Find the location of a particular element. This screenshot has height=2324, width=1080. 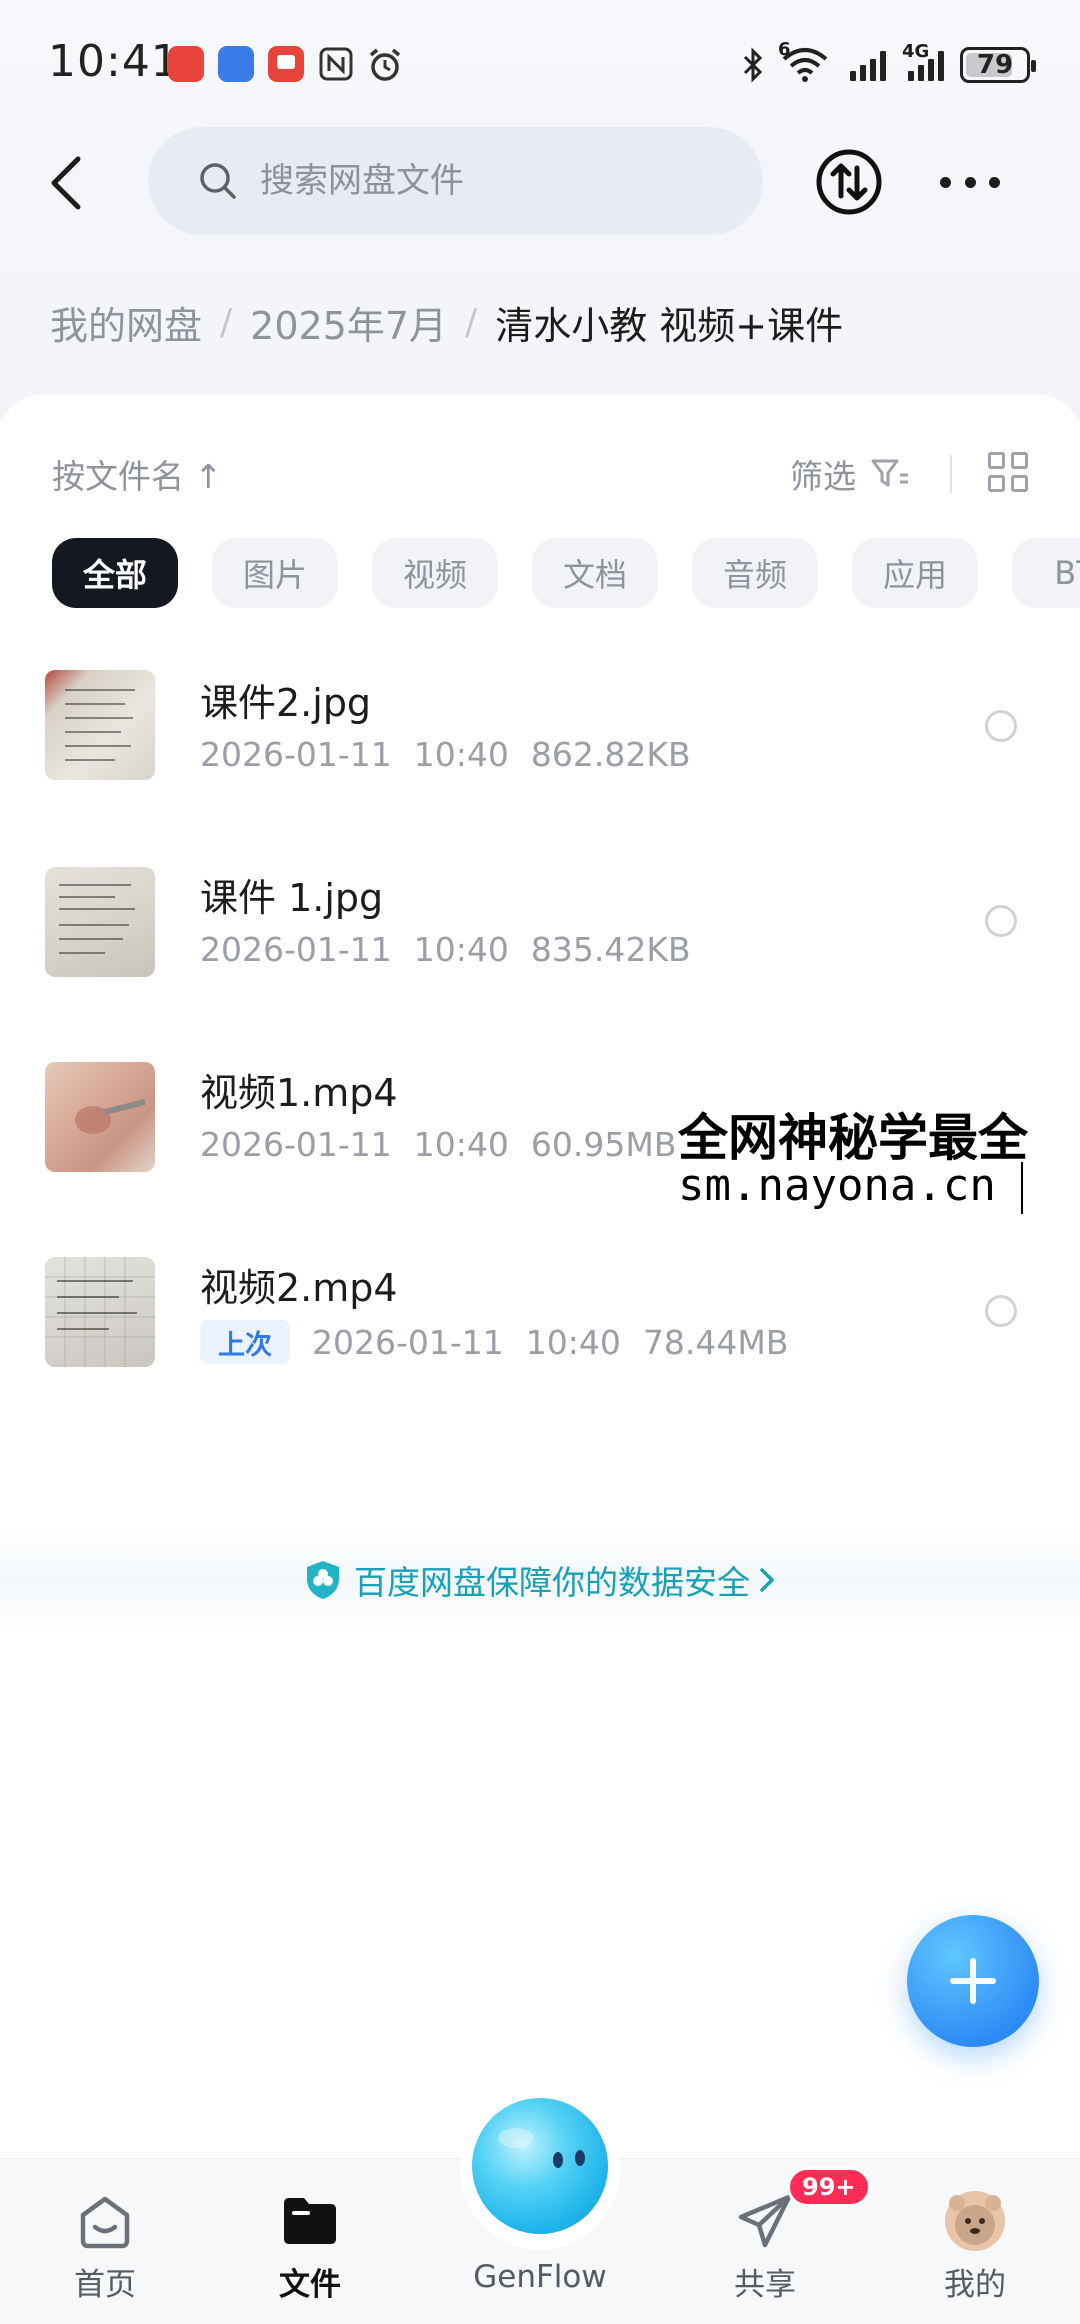

breadcrumb-item-root: 我的网盘 is located at coordinates (126, 322).